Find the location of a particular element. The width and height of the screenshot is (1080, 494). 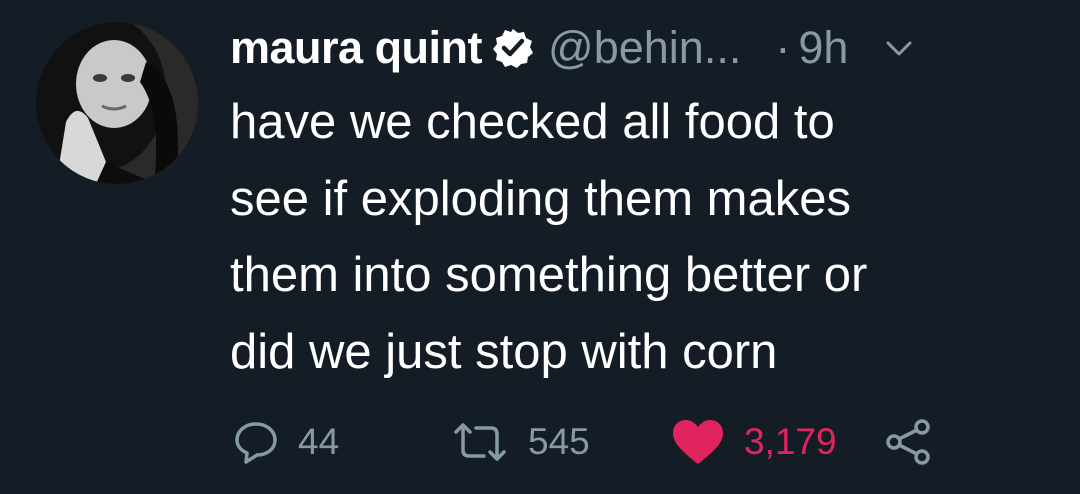

tweet-text-line: them into something better or is located at coordinates (549, 275).